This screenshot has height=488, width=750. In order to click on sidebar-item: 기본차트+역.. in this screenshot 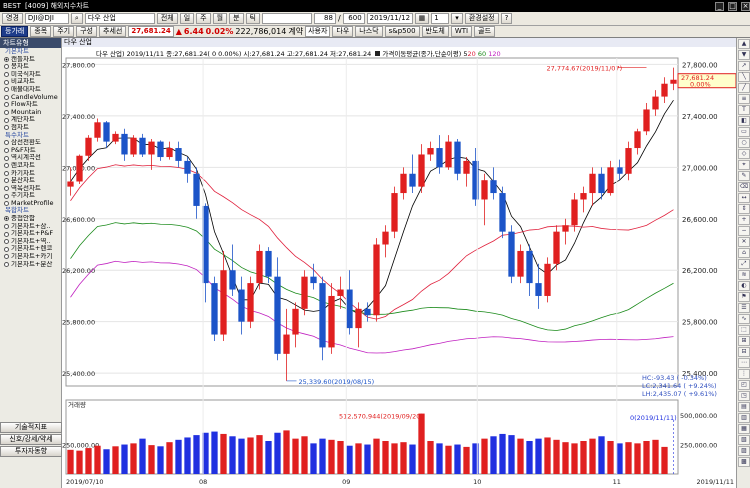, I will do `click(30, 242)`.